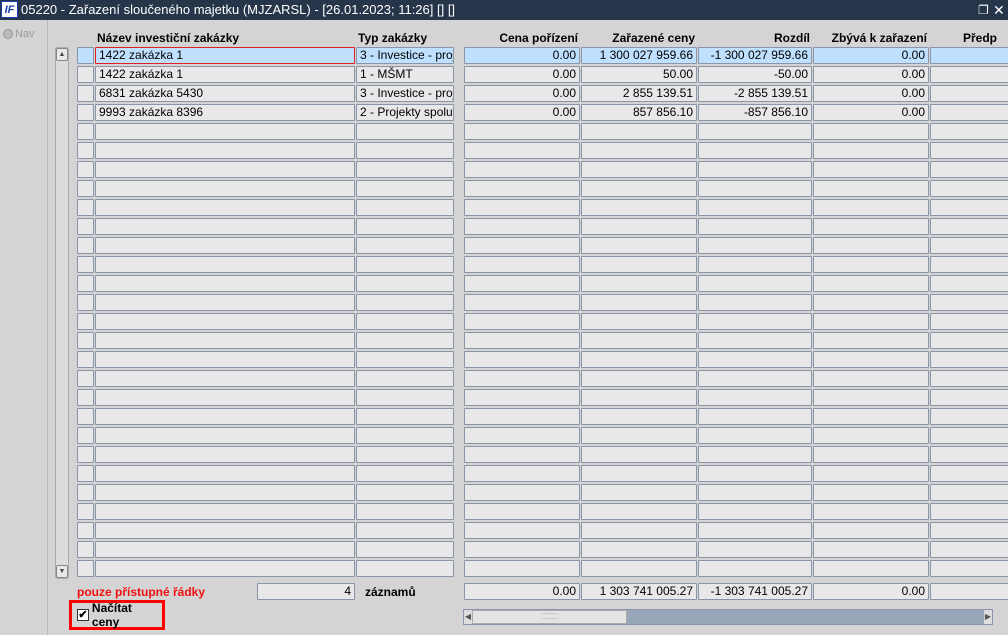 The height and width of the screenshot is (635, 1008). I want to click on load-prices-checkbox: ✔ Načítat ceny, so click(117, 615).